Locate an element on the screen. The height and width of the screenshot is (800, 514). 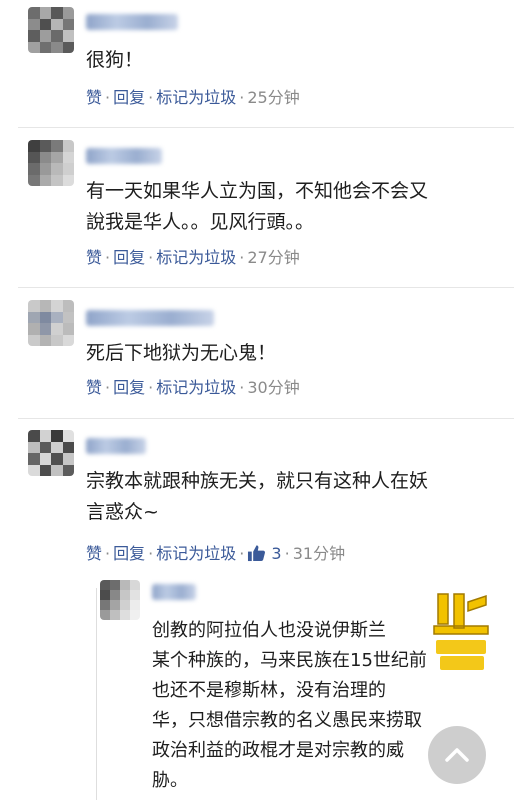
timestamp: 31分钟 is located at coordinates (319, 553).